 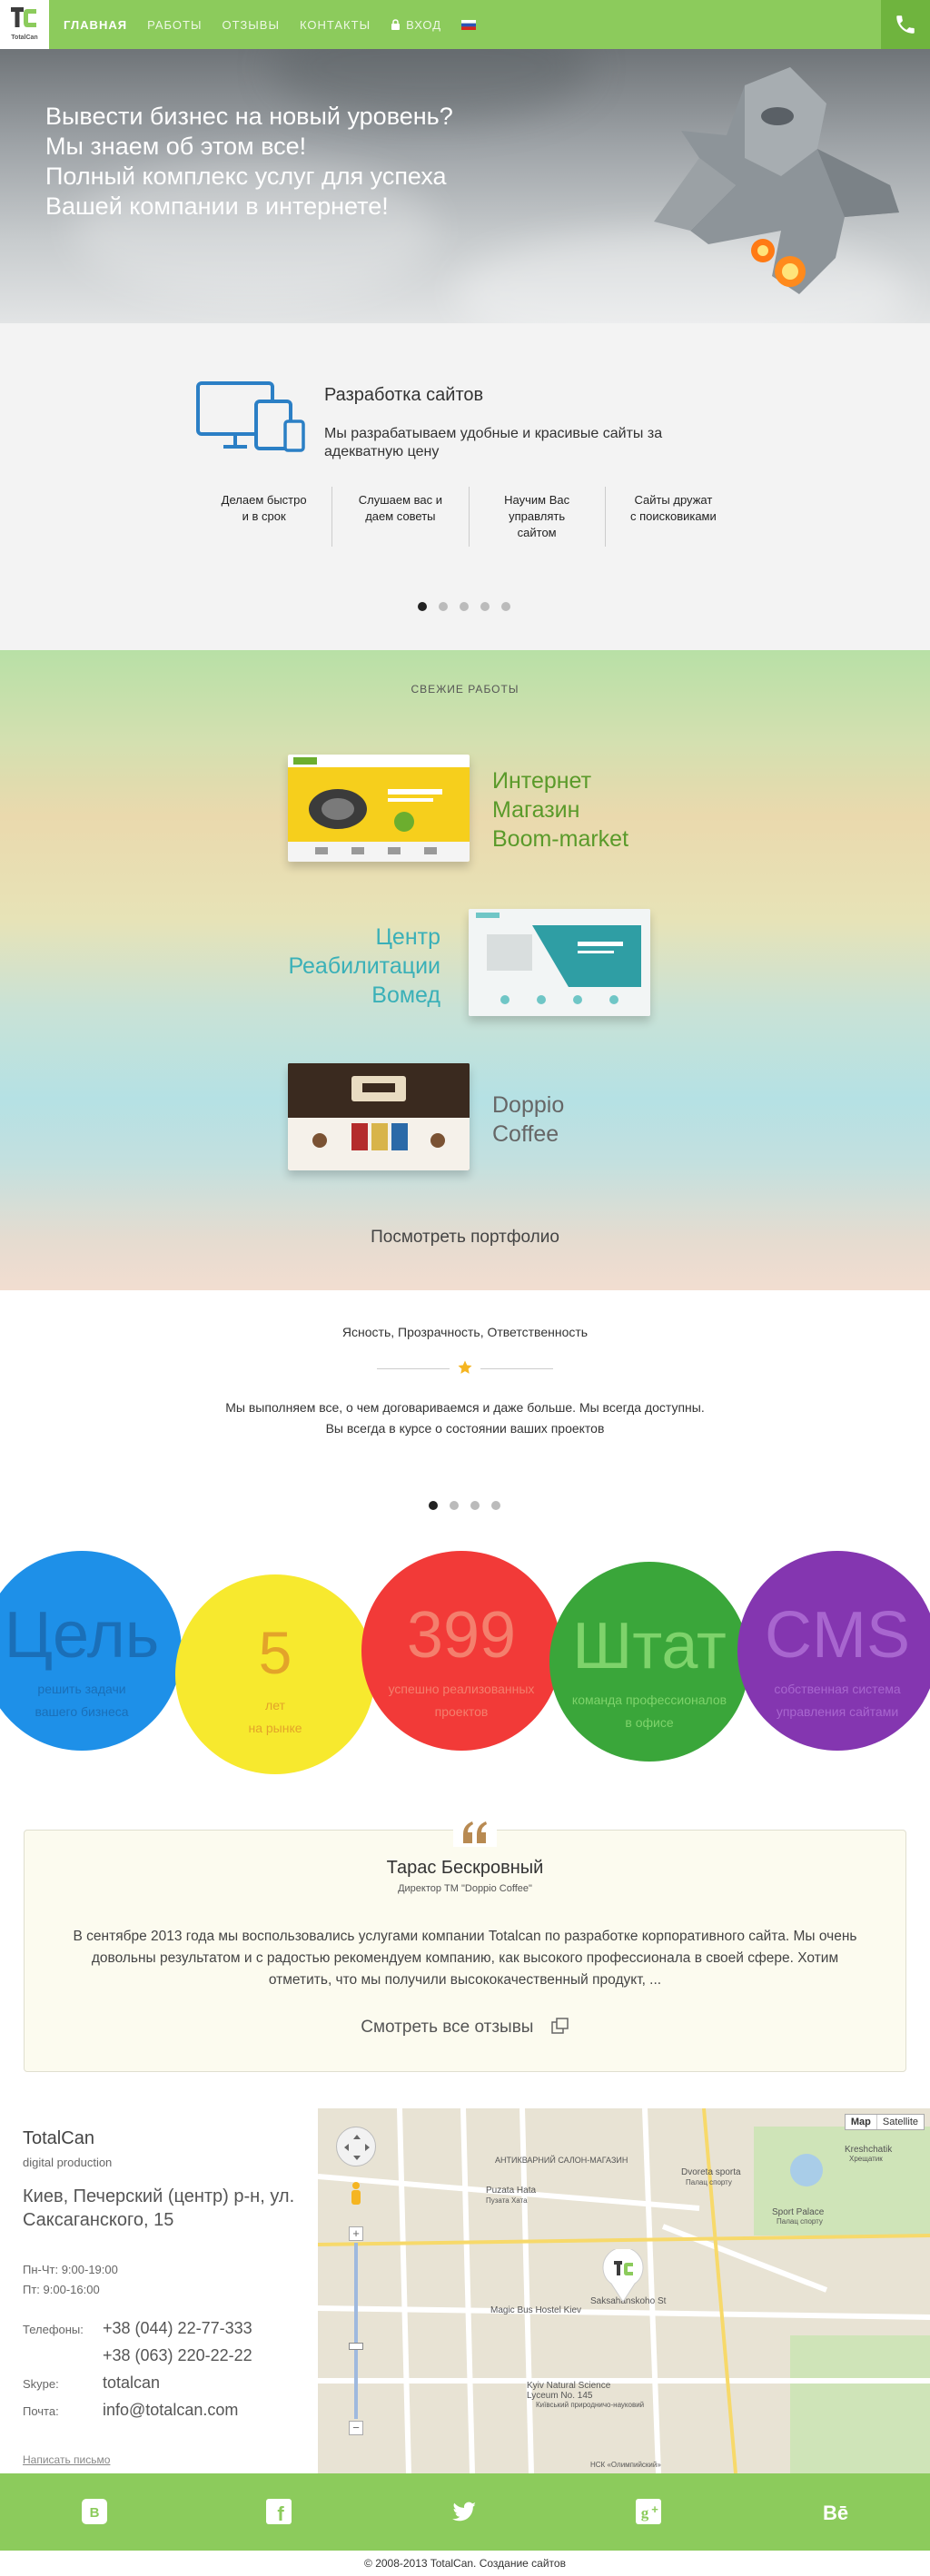 What do you see at coordinates (465, 1888) in the screenshot?
I see `testimonial-role: Директор ТМ "Doppio Coffee"` at bounding box center [465, 1888].